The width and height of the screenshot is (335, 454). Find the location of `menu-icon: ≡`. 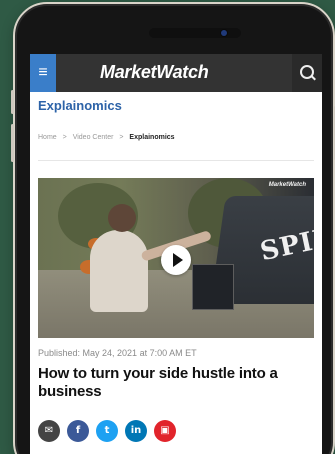

menu-icon: ≡ is located at coordinates (43, 72).